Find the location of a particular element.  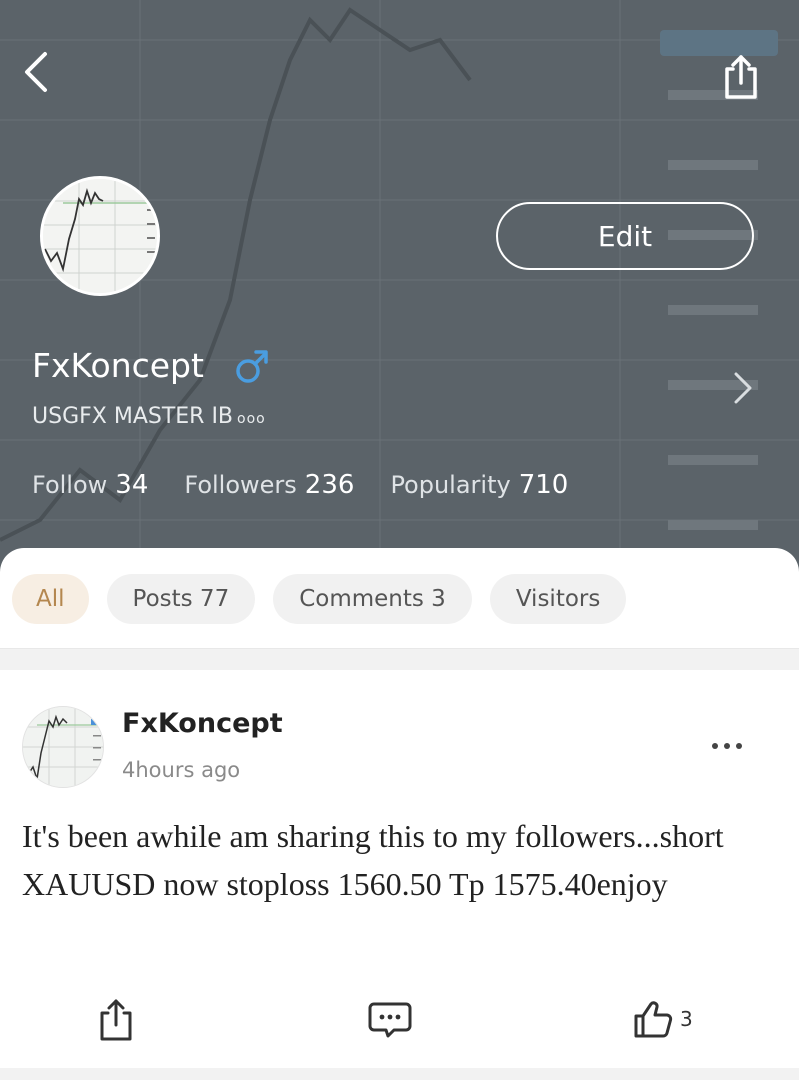

share-profile-button is located at coordinates (741, 77).